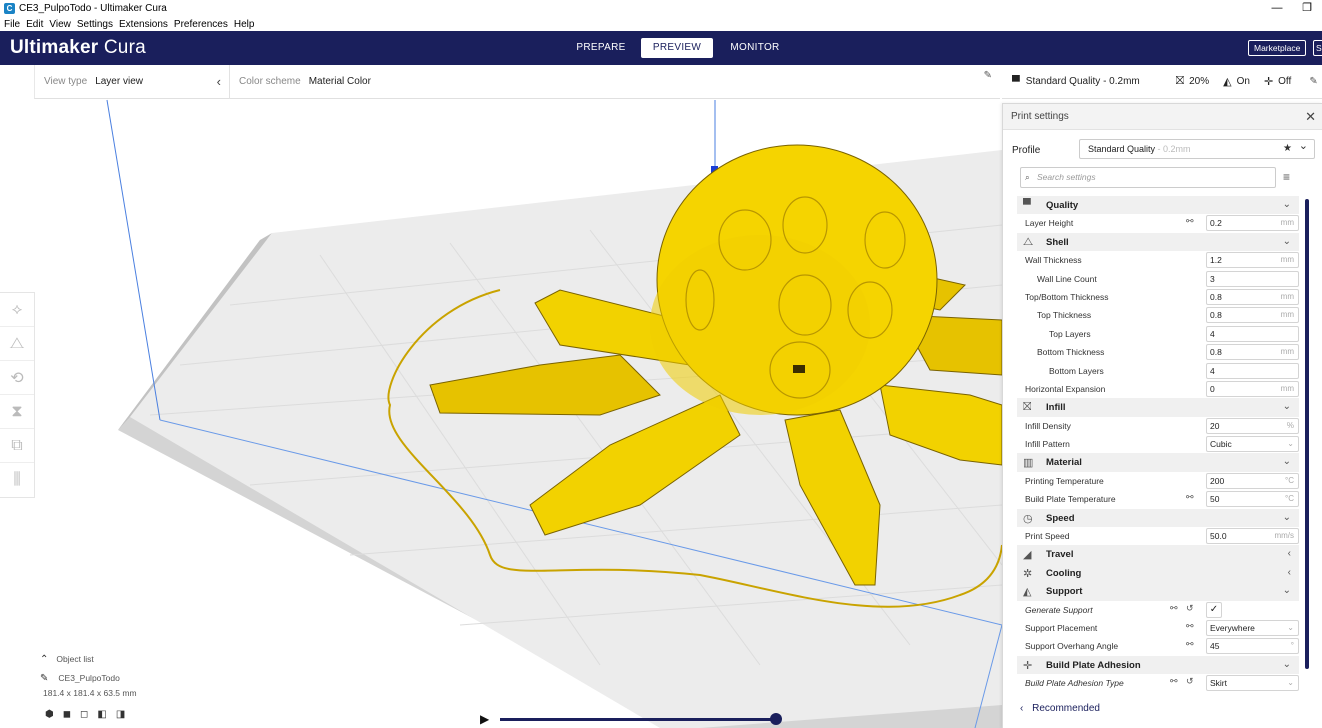 Image resolution: width=1322 pixels, height=728 pixels. I want to click on menu-file: File, so click(12, 24).